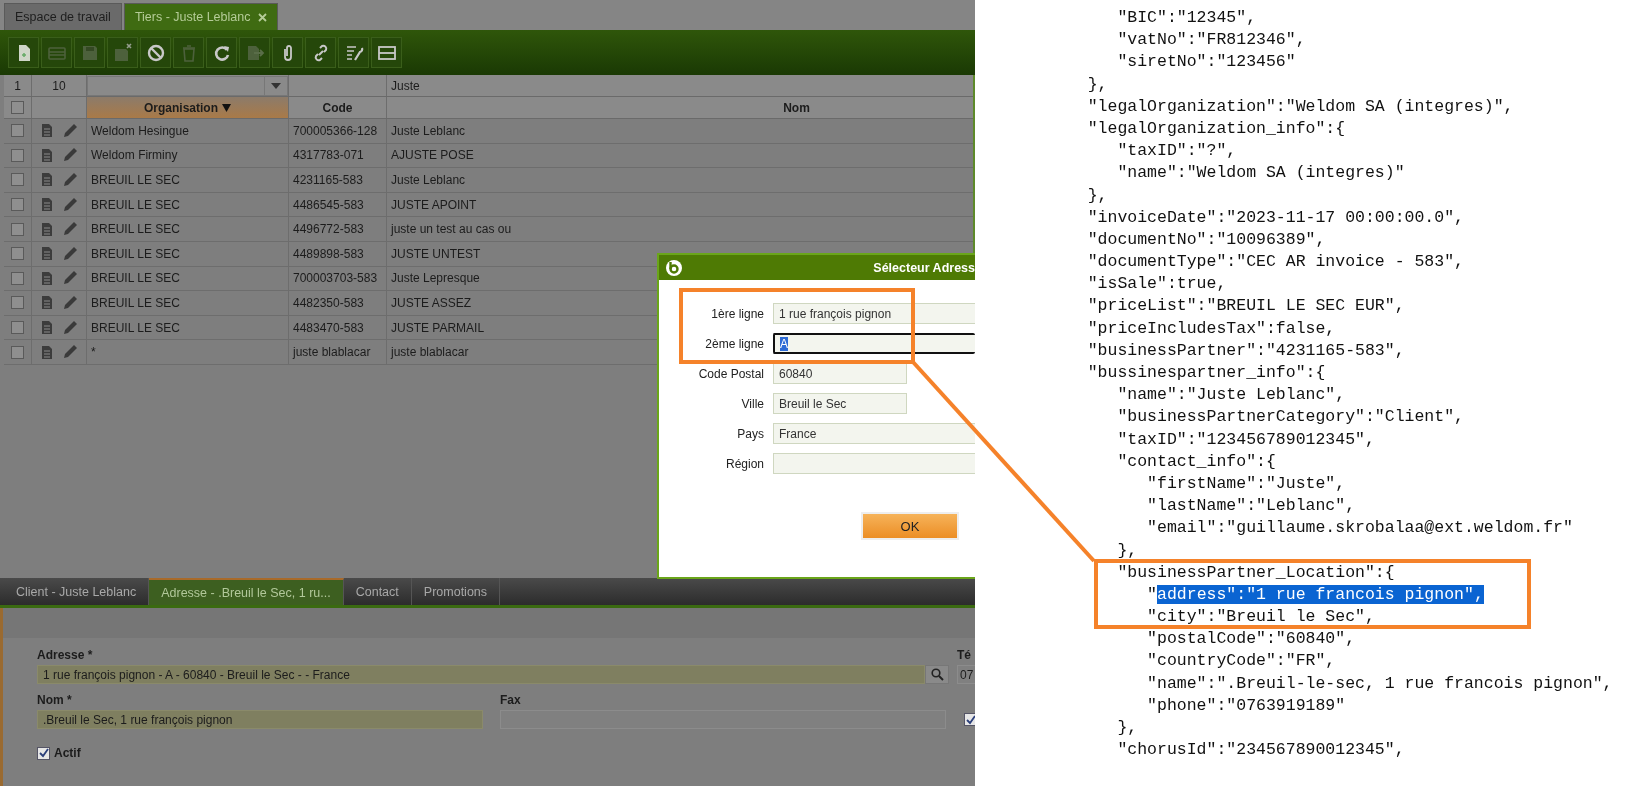 The height and width of the screenshot is (786, 1631). I want to click on code-line: "bussinespartner_info":{, so click(1206, 373).